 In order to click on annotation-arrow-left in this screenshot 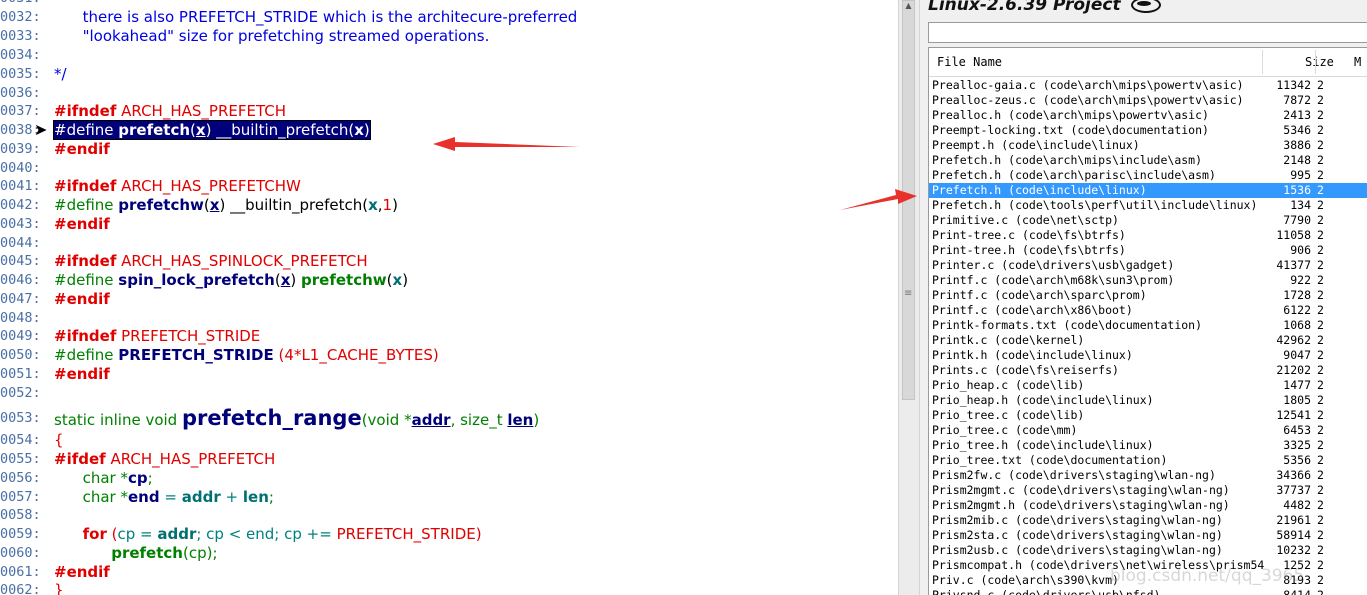, I will do `click(506, 144)`.